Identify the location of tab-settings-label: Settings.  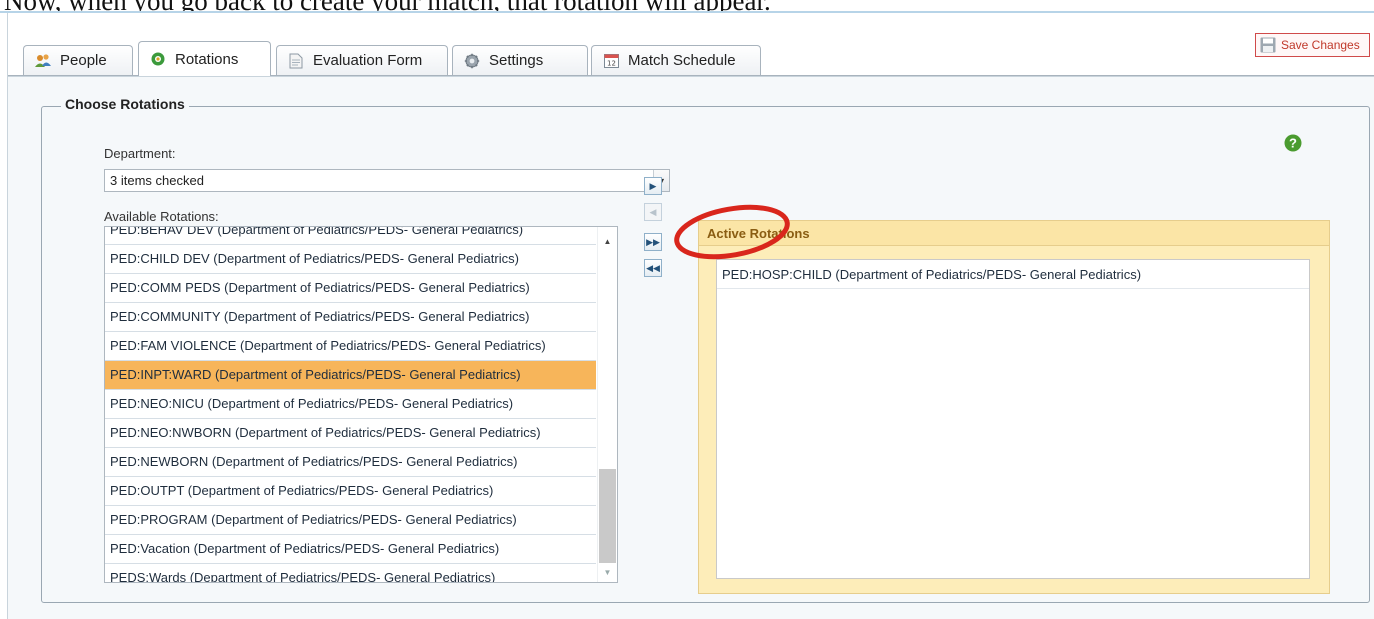
(516, 60).